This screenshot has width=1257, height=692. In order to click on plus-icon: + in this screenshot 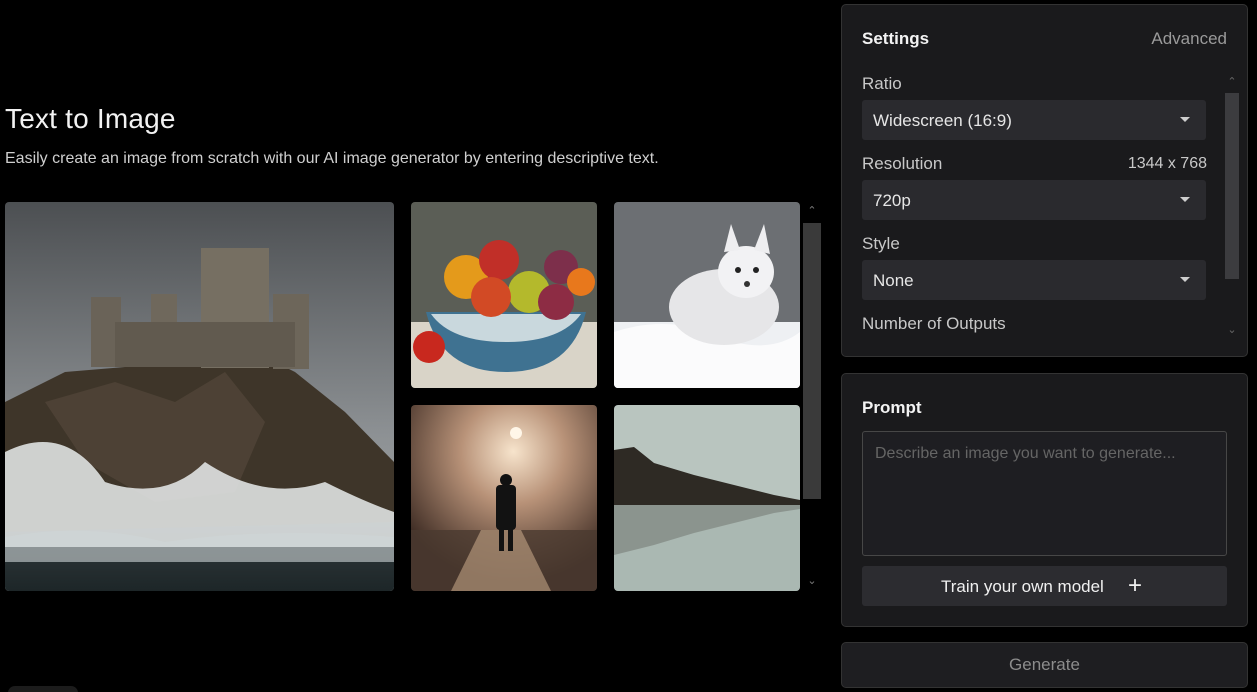, I will do `click(1135, 585)`.